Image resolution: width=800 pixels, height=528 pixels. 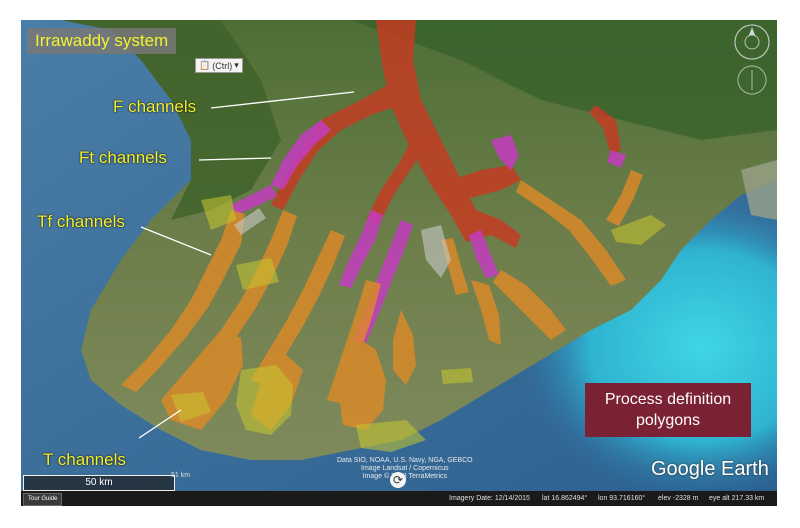 I want to click on attribution-line-2: Image Landsat / Copernicus, so click(x=405, y=468).